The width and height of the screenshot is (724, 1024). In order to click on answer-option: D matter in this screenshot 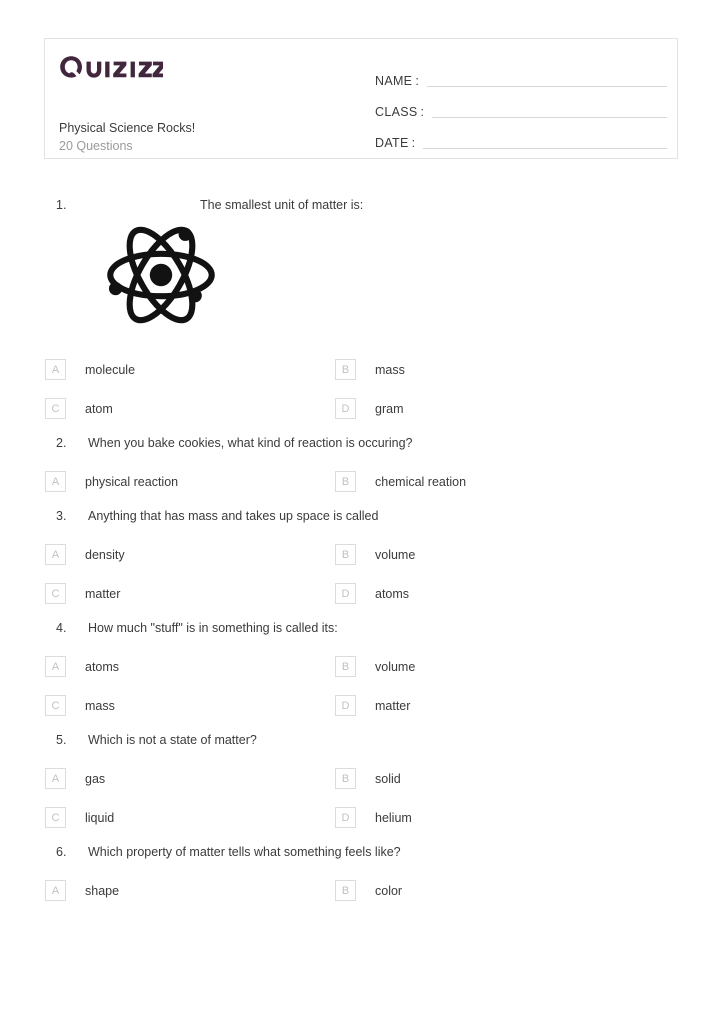, I will do `click(483, 705)`.